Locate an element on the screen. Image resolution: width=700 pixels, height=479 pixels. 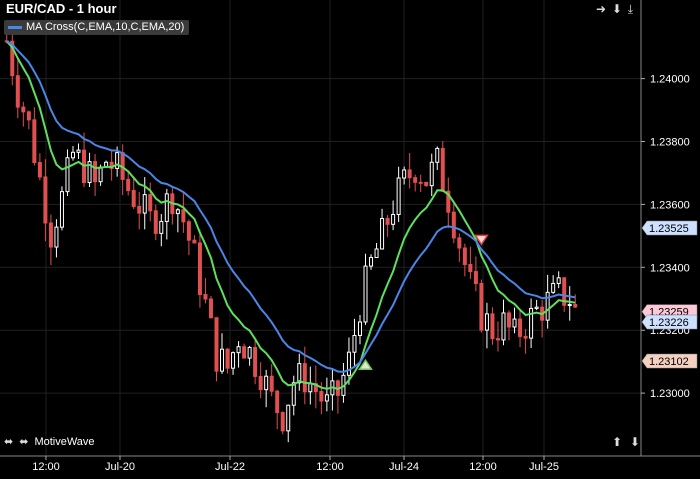
cross-signals is located at coordinates (423, 302).